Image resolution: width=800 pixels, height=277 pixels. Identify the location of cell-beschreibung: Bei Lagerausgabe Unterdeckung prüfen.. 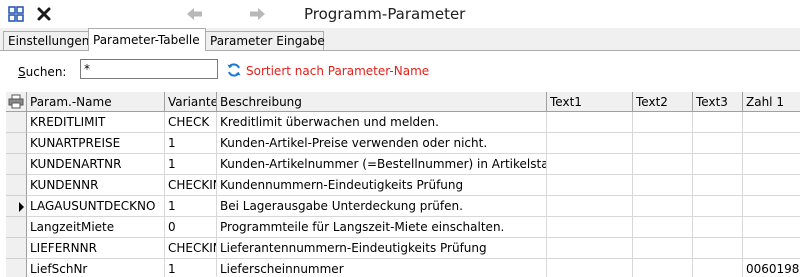
(382, 206).